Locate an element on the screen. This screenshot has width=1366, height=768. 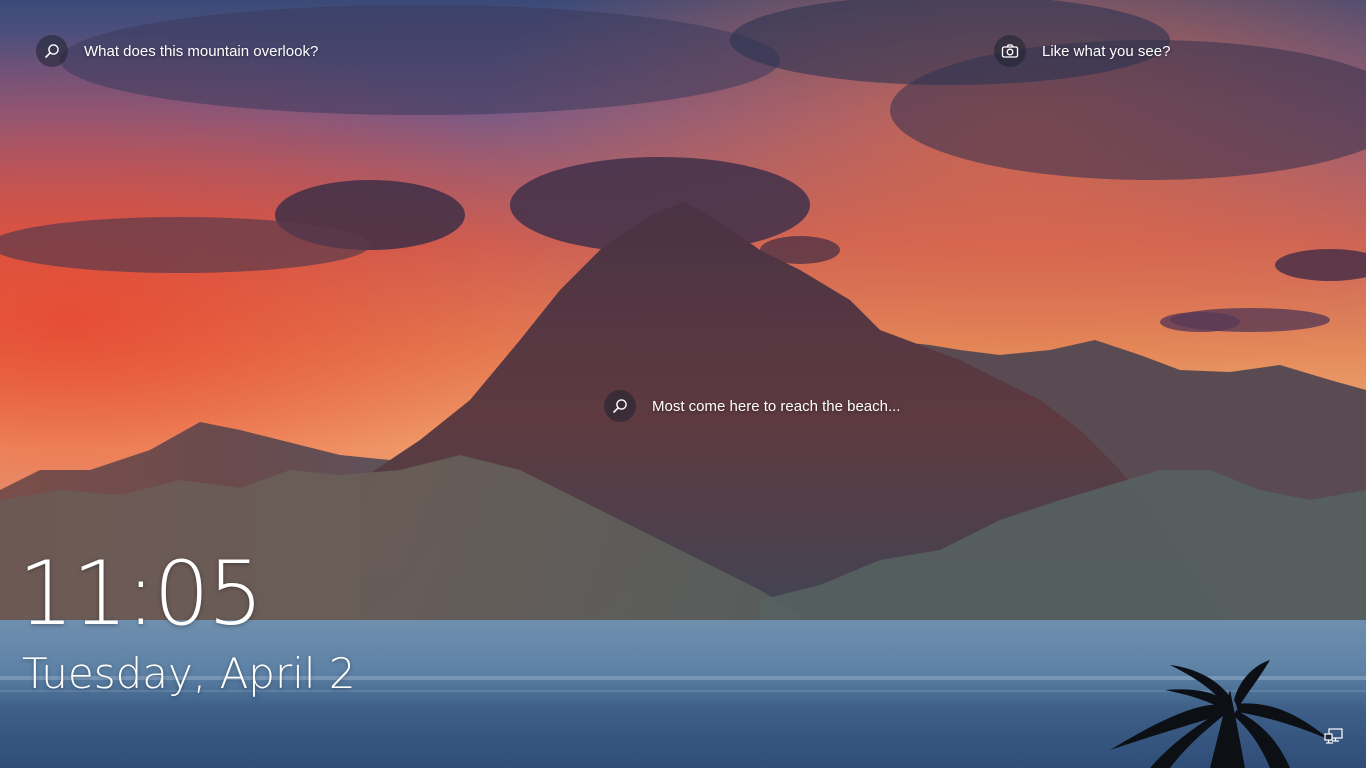
camera-icon is located at coordinates (1010, 51).